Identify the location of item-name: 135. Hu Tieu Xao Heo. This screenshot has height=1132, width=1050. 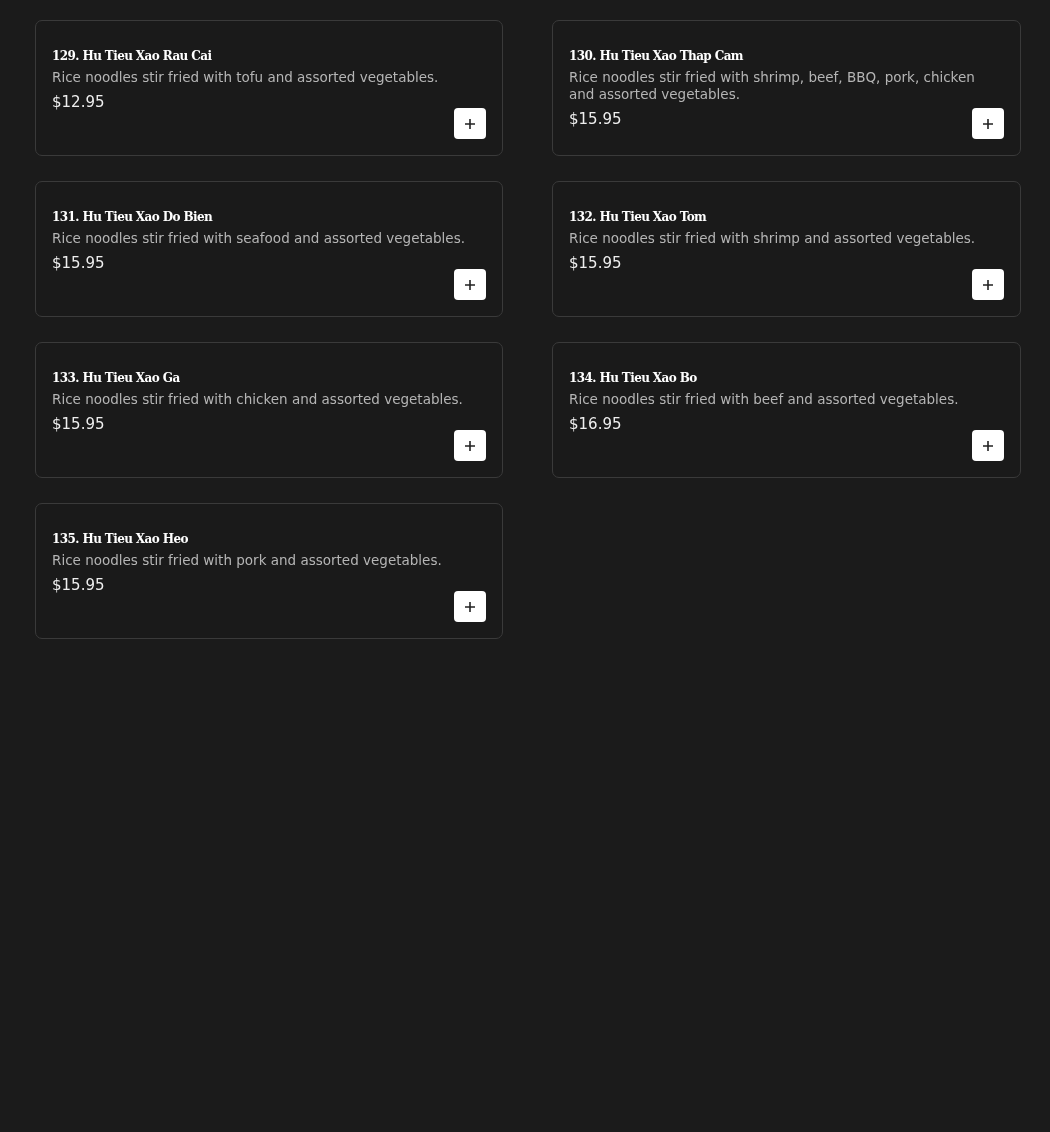
(120, 539).